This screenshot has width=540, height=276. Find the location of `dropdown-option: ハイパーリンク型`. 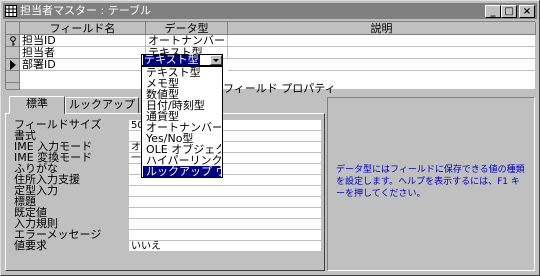

dropdown-option: ハイパーリンク型 is located at coordinates (182, 160).